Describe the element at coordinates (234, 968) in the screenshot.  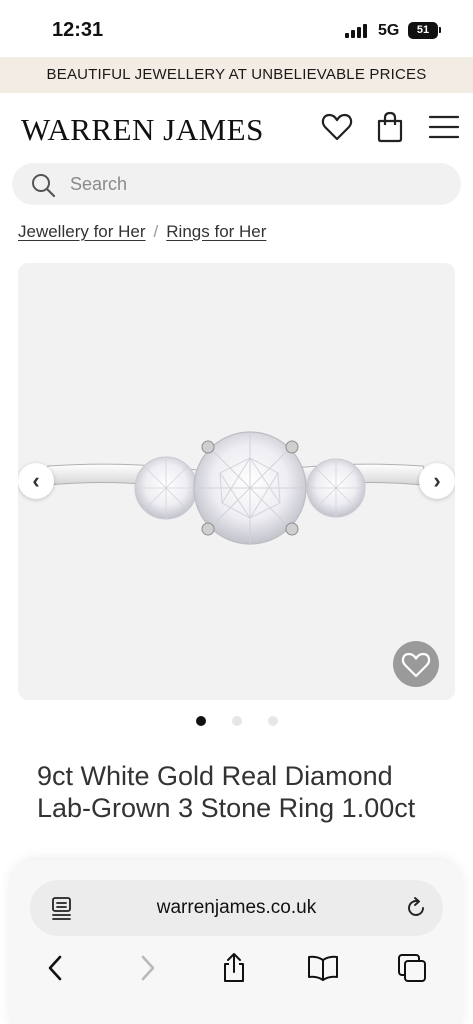
I see `share-icon` at that location.